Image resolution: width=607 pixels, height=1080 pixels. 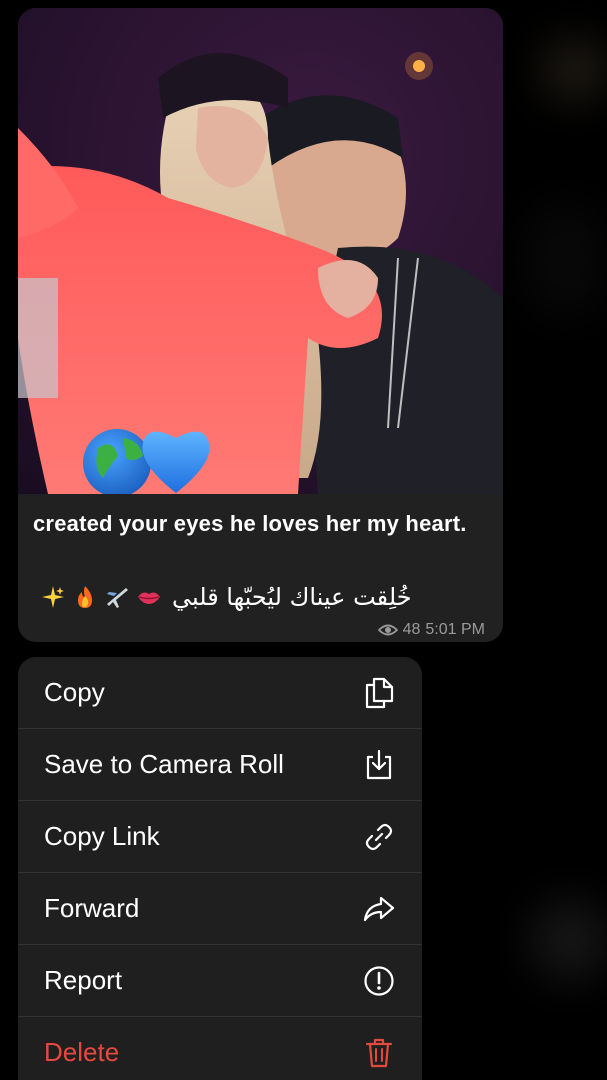 What do you see at coordinates (411, 629) in the screenshot?
I see `view-count: 48` at bounding box center [411, 629].